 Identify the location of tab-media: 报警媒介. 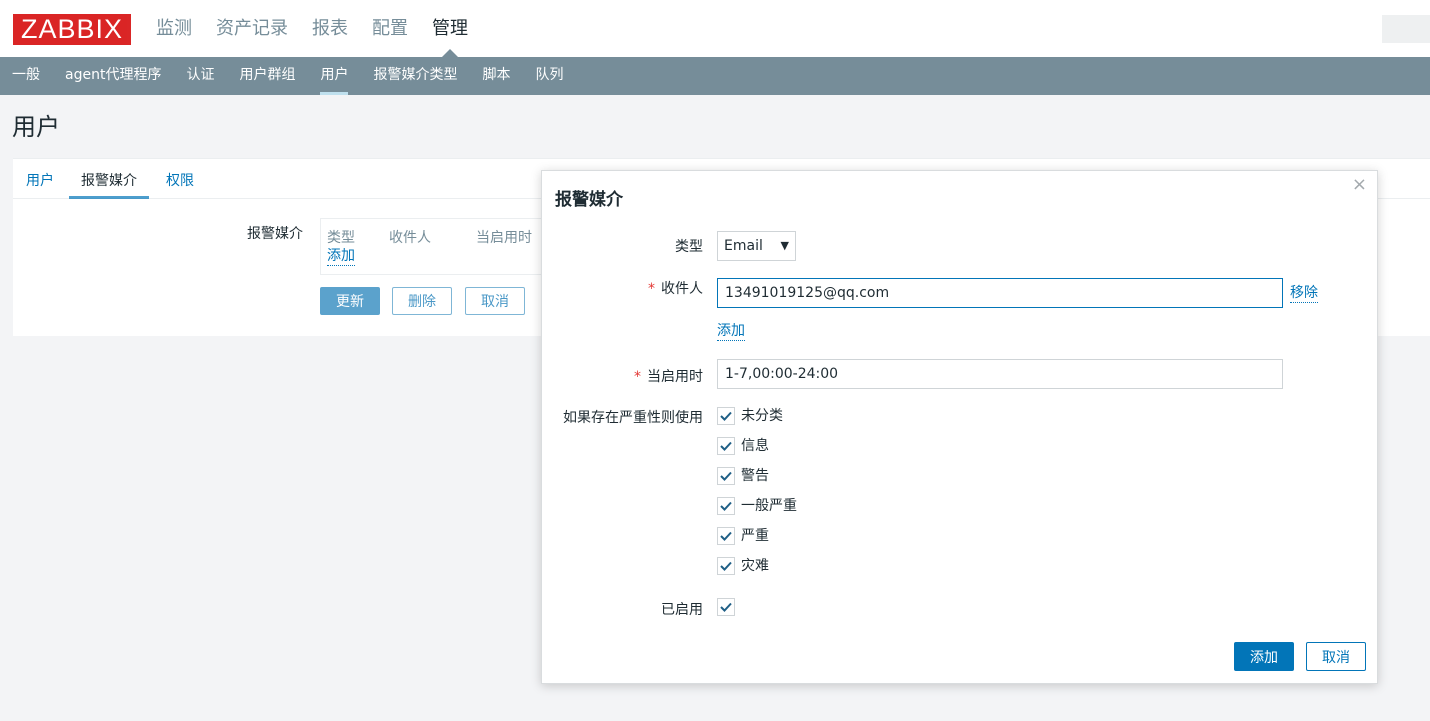
(109, 184).